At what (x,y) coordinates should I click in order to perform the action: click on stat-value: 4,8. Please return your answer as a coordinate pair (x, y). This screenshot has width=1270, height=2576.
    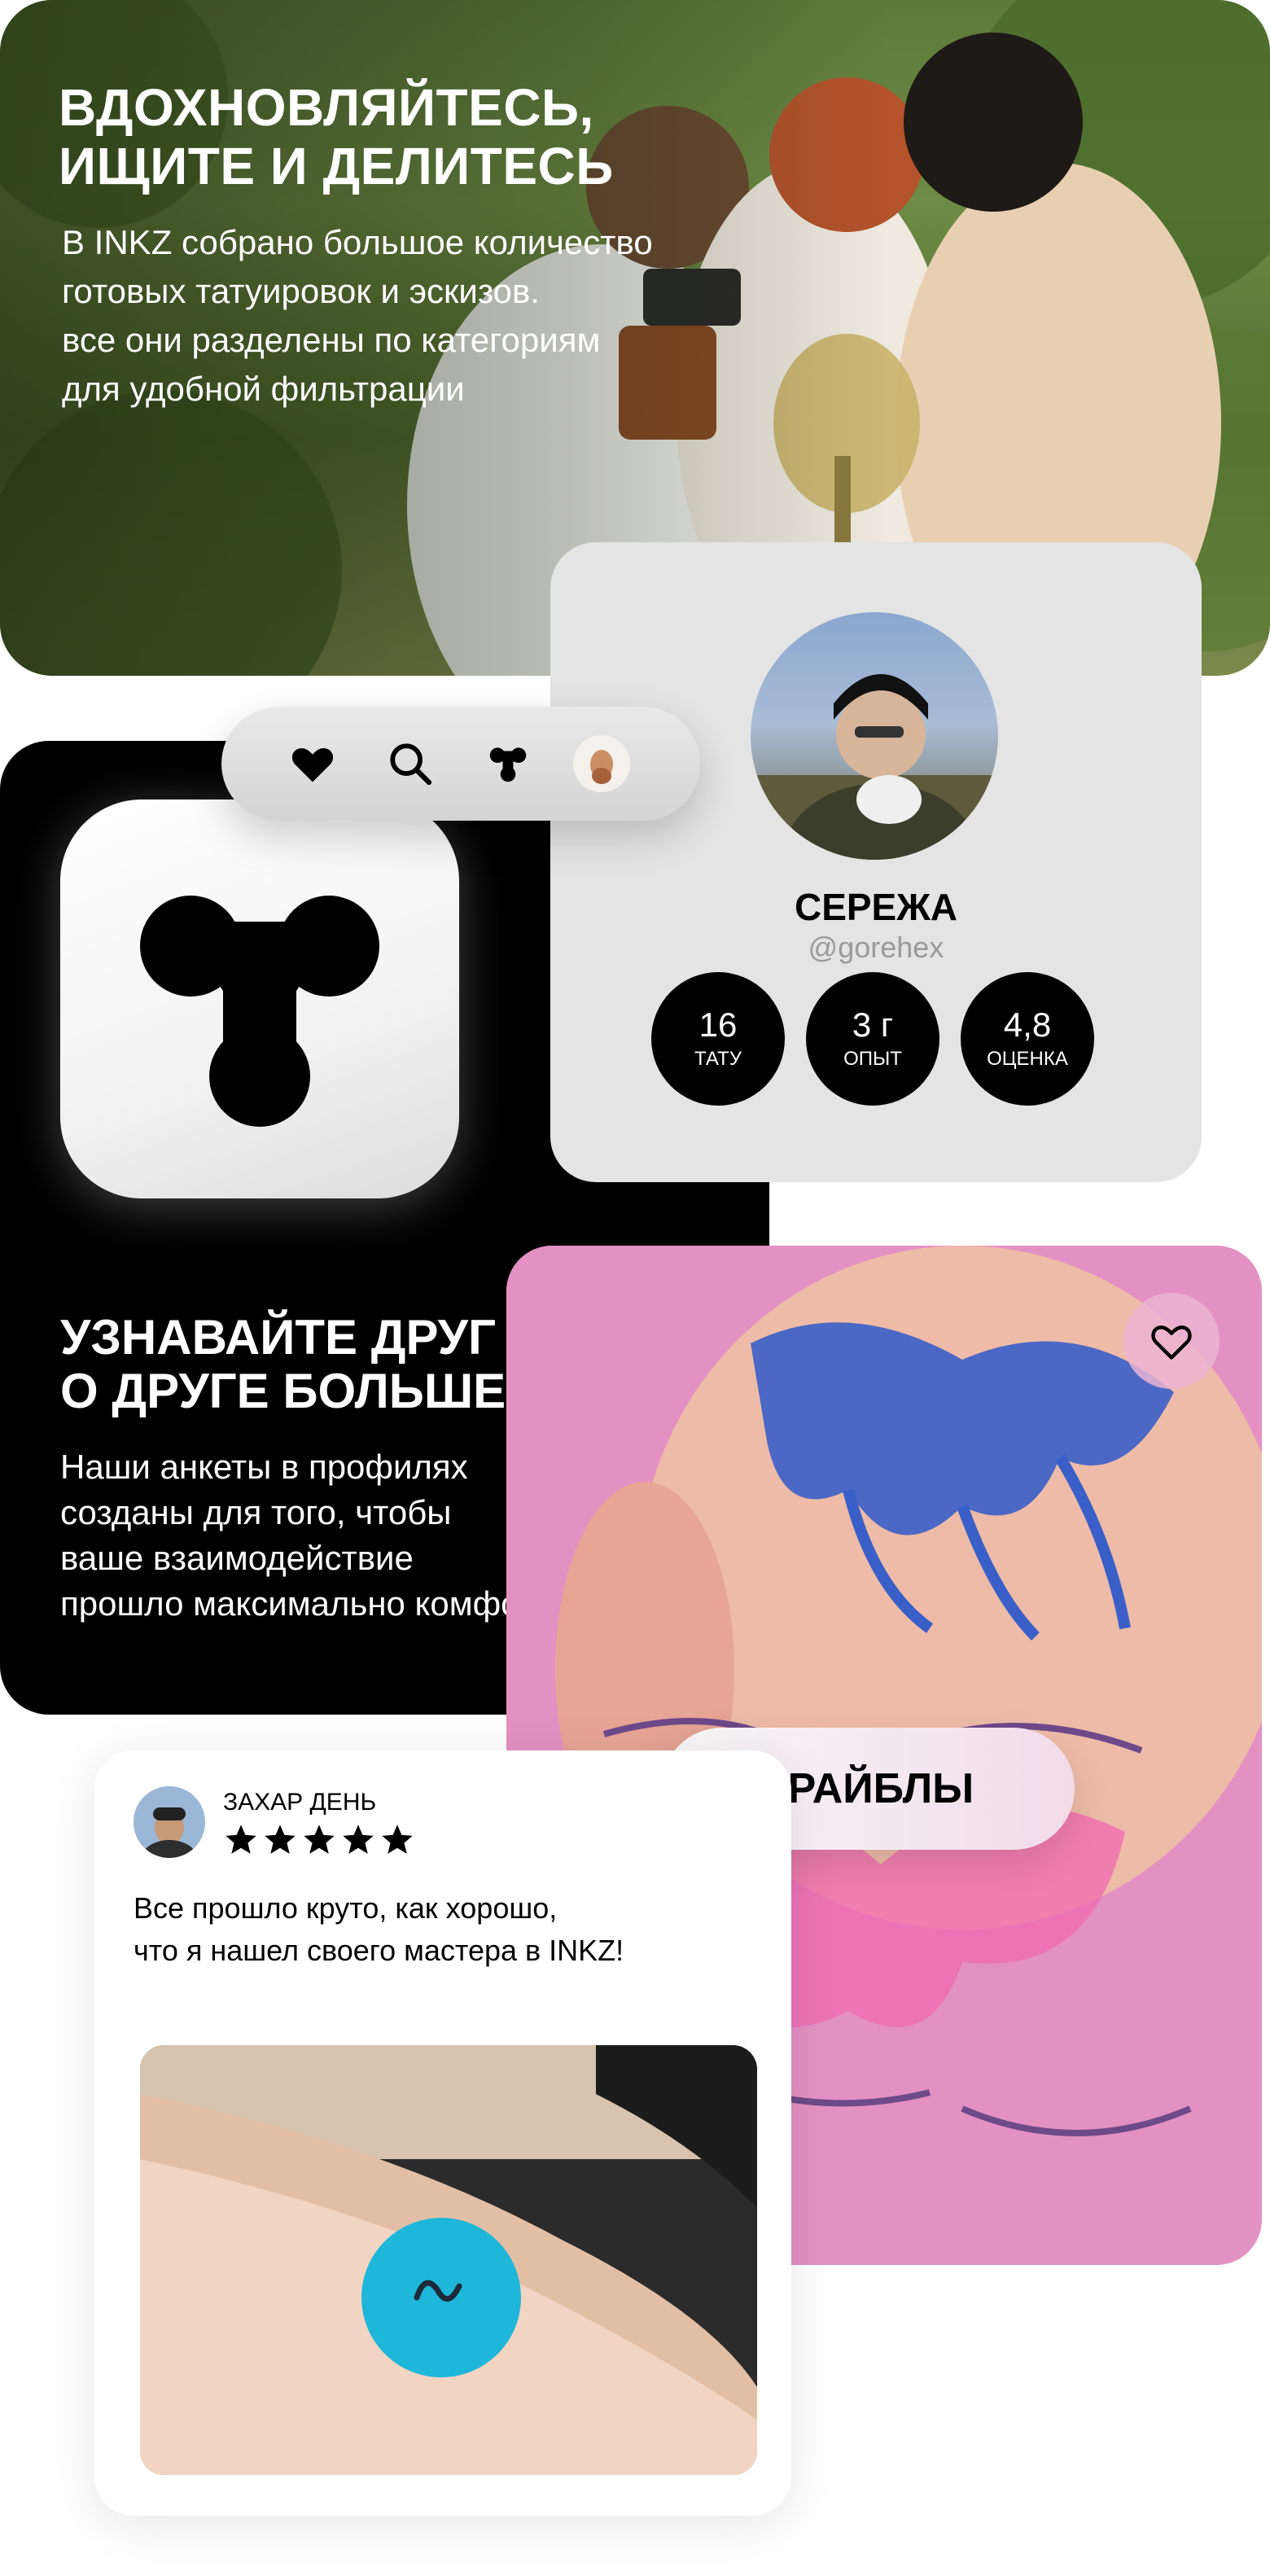
    Looking at the image, I should click on (1027, 1024).